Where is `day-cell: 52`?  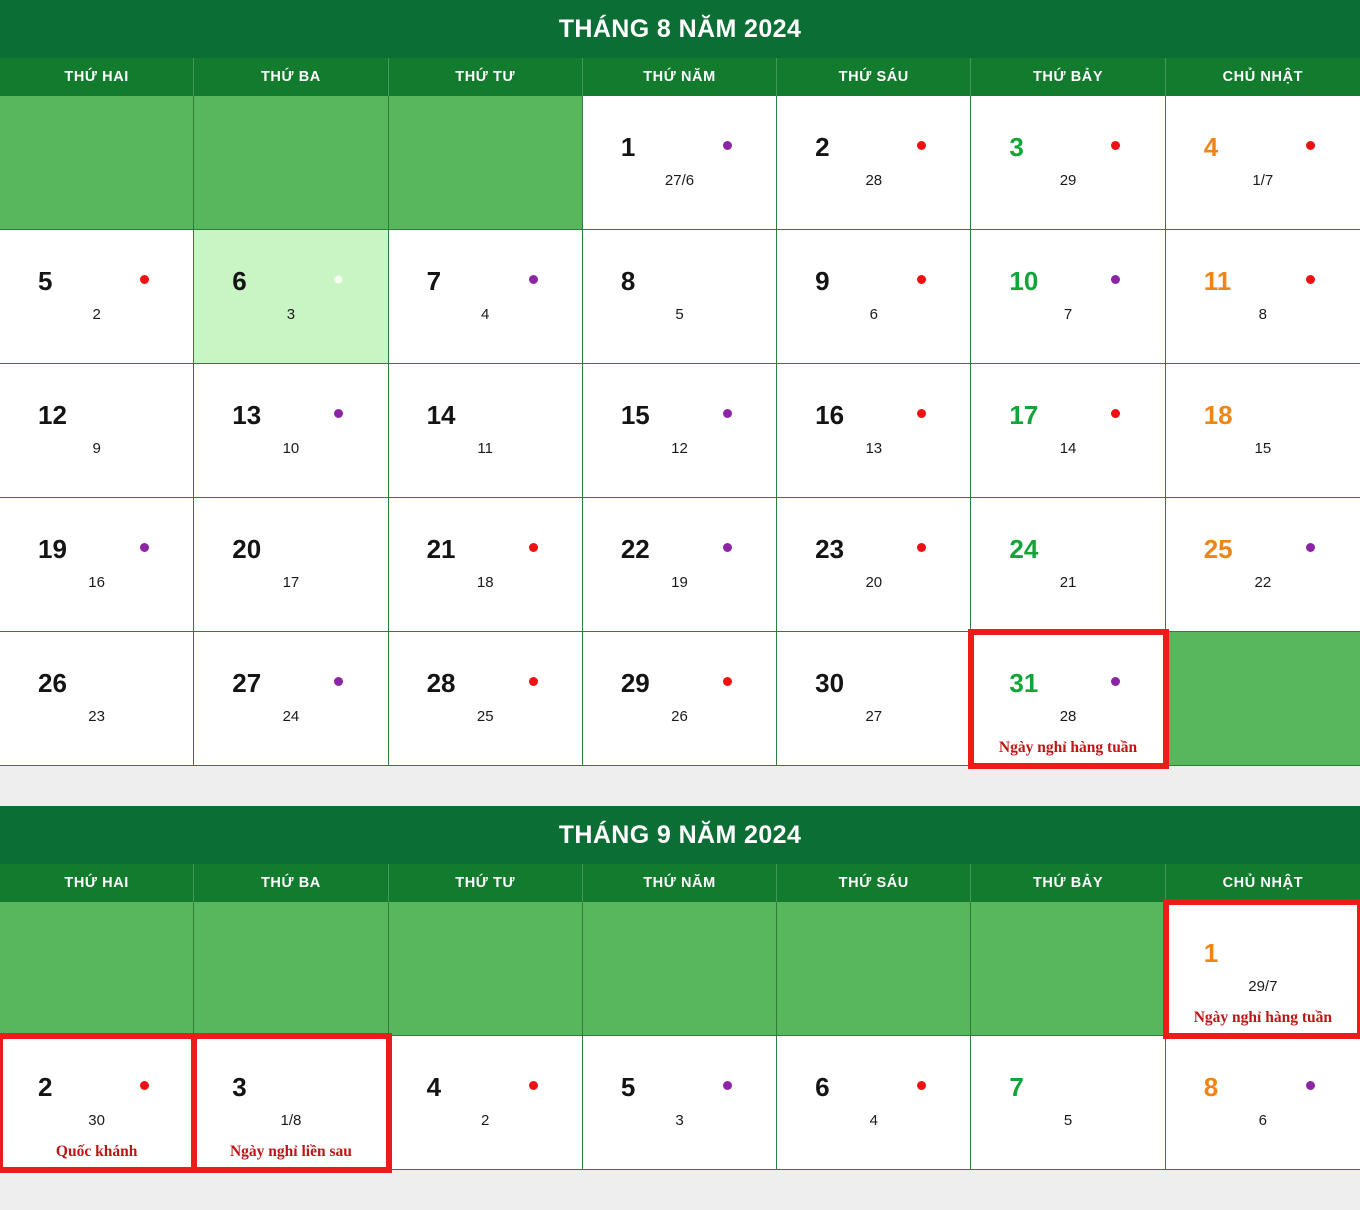 day-cell: 52 is located at coordinates (97, 297).